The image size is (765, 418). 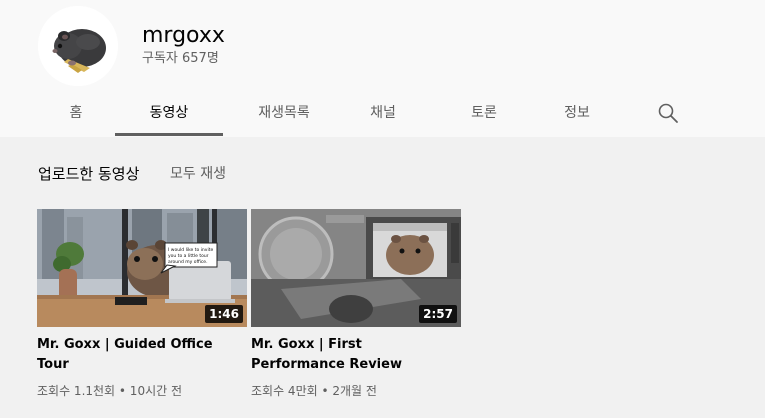 I want to click on channel-name: mrgoxx, so click(x=183, y=35).